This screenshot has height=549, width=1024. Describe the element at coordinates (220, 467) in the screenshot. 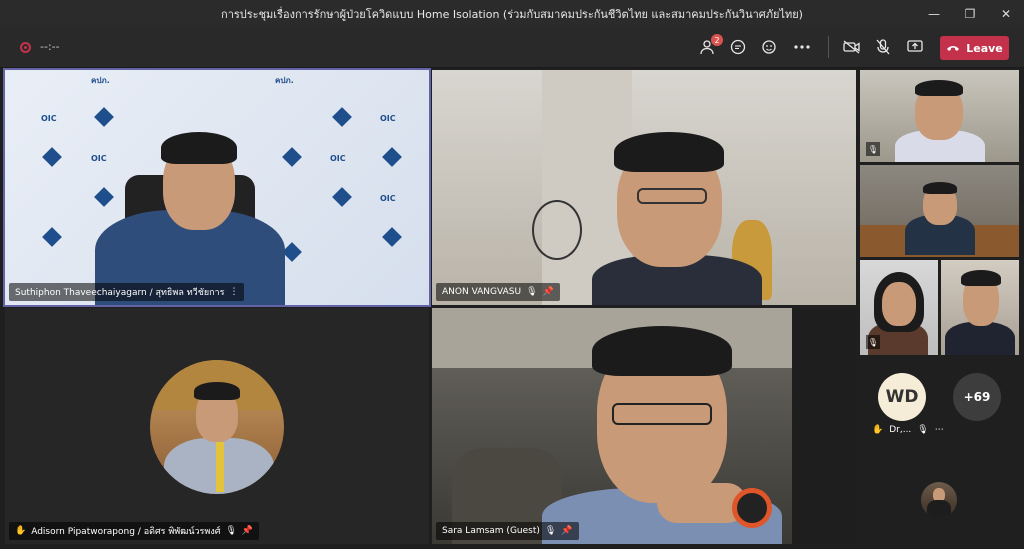

I see `person-tie` at that location.